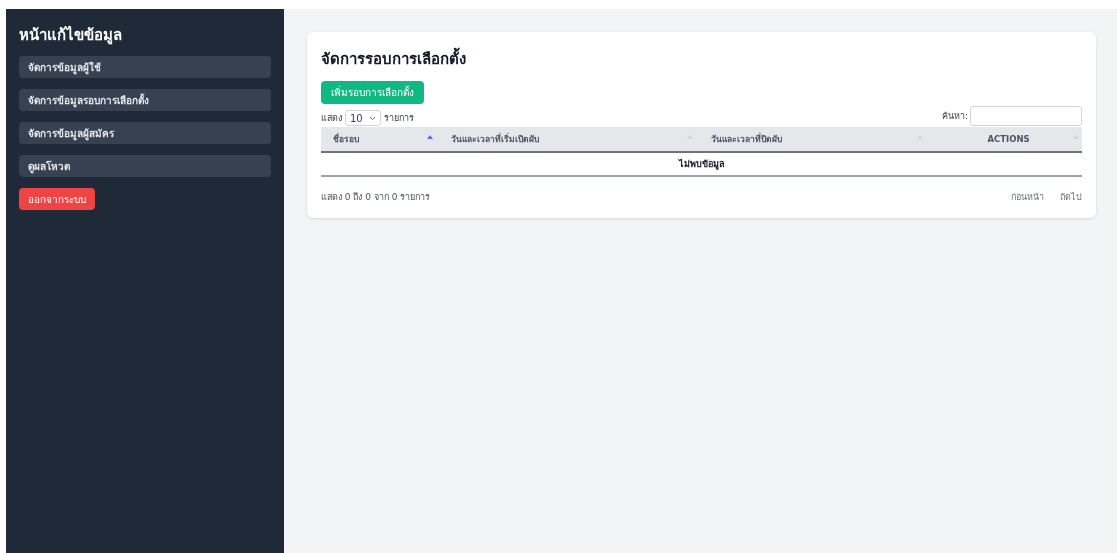 Image resolution: width=1117 pixels, height=553 pixels. Describe the element at coordinates (701, 164) in the screenshot. I see `empty-message: ไม่พบข้อมูล` at that location.